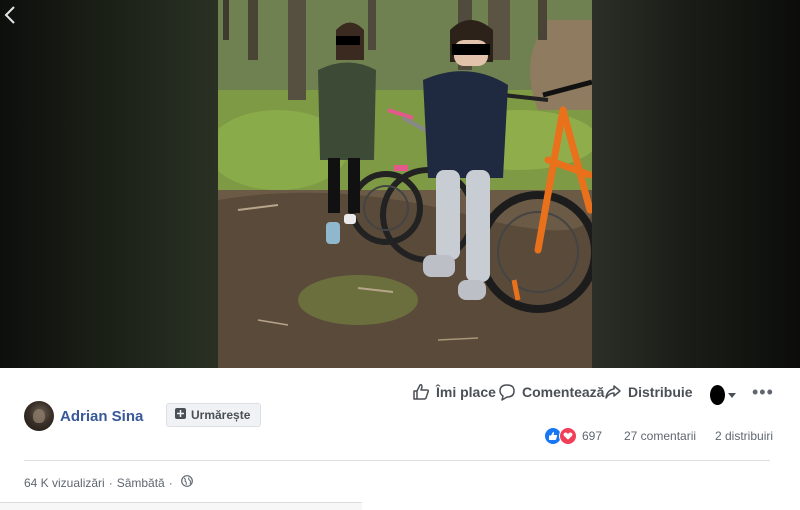 The width and height of the screenshot is (800, 510). What do you see at coordinates (101, 416) in the screenshot?
I see `author-name: Adrian Sina` at bounding box center [101, 416].